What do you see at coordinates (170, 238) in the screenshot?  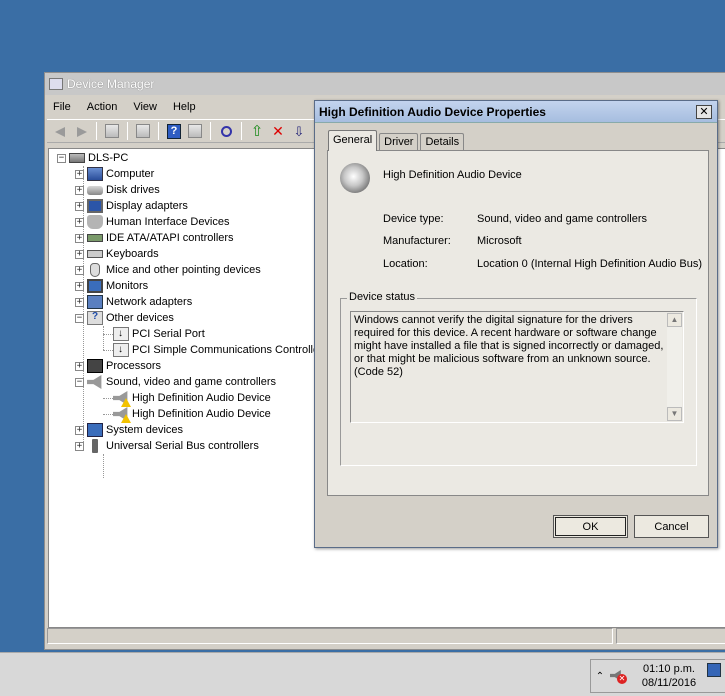 I see `tree-item-label: IDE ATA/ATAPI controllers` at bounding box center [170, 238].